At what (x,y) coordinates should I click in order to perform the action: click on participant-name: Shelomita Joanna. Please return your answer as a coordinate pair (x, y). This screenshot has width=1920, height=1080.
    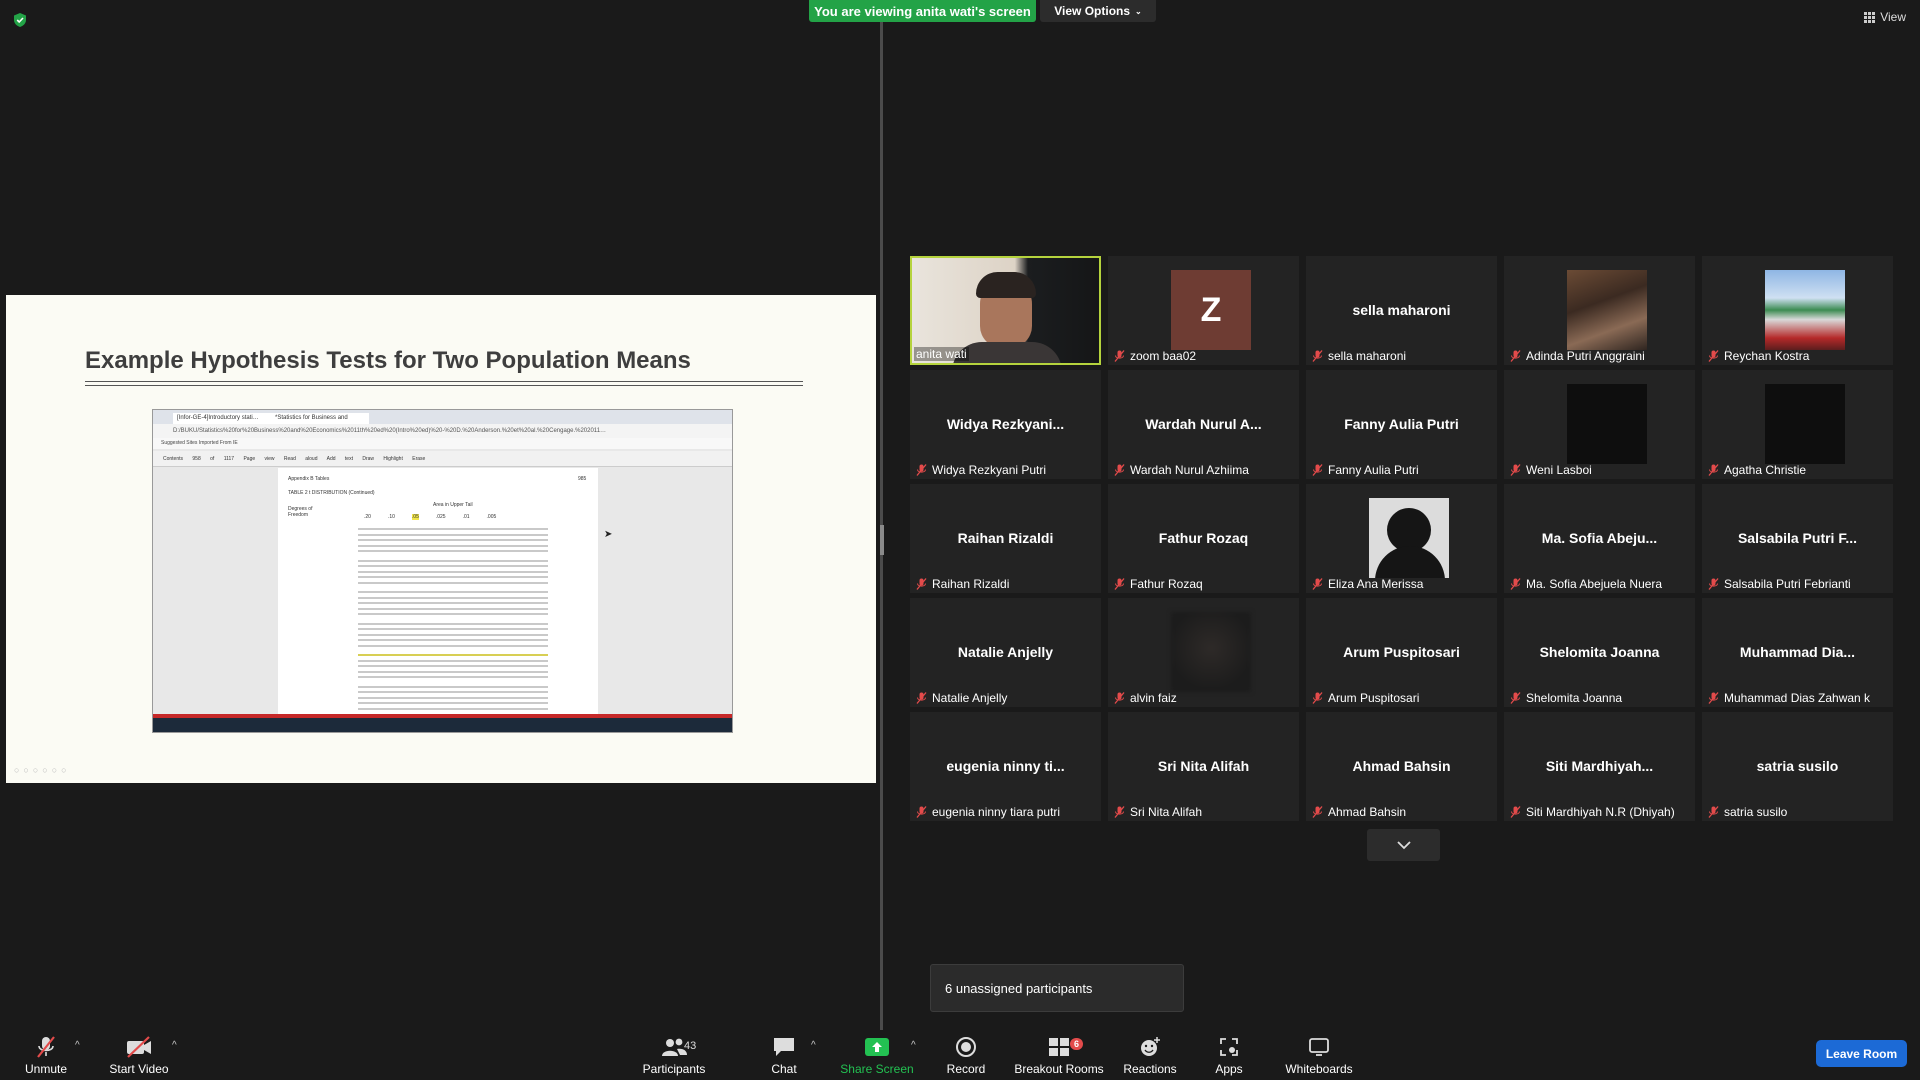
    Looking at the image, I should click on (1574, 698).